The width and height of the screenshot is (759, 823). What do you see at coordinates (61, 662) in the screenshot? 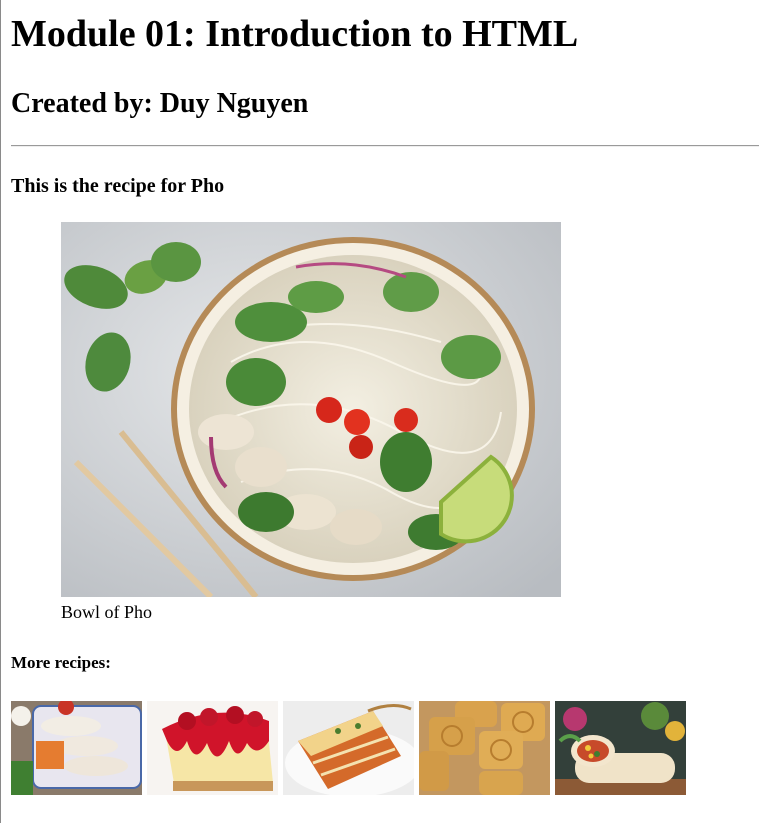
I see `more-recipes-heading: More recipes:` at bounding box center [61, 662].